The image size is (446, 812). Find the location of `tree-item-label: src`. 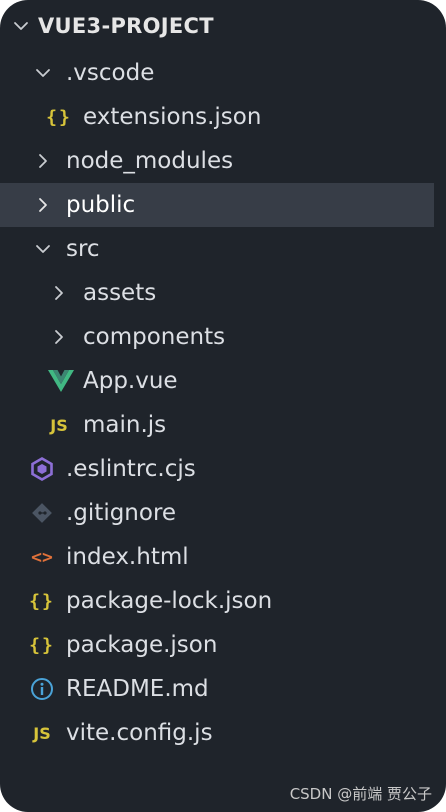

tree-item-label: src is located at coordinates (83, 249).